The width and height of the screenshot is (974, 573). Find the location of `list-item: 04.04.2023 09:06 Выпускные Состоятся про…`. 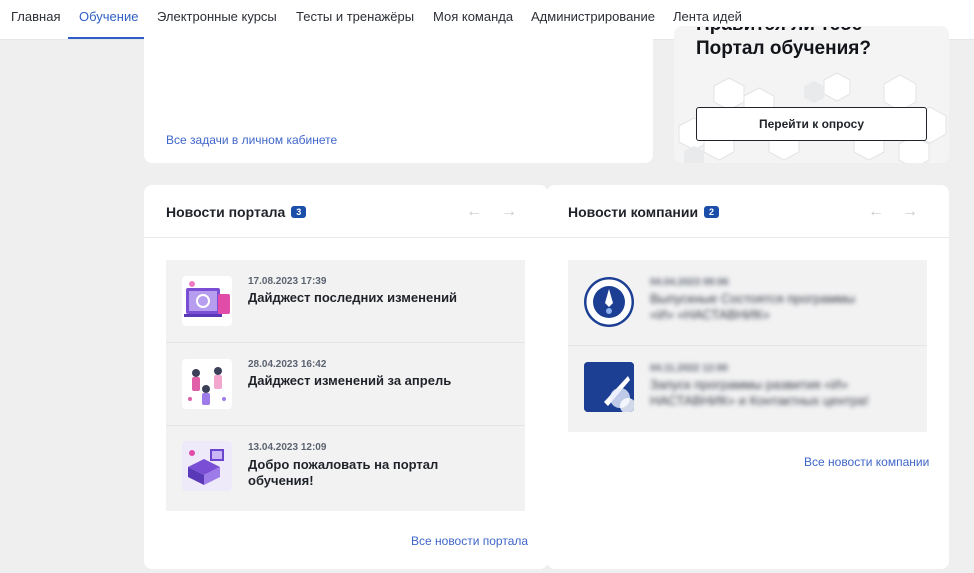

list-item: 04.04.2023 09:06 Выпускные Состоятся про… is located at coordinates (747, 303).